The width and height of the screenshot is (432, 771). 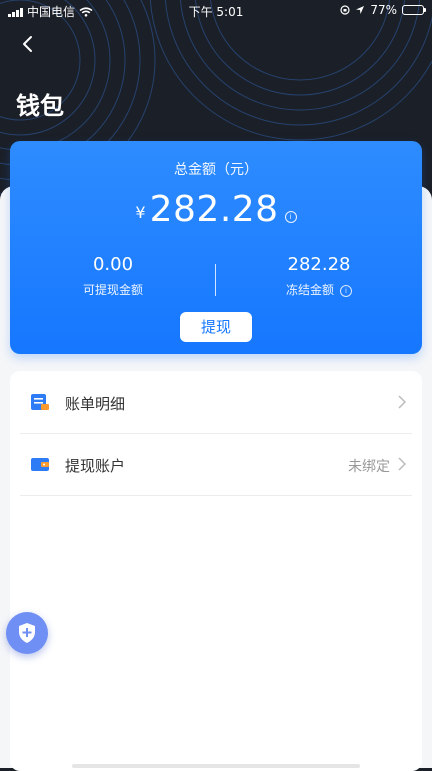 I want to click on bill-icon, so click(x=40, y=402).